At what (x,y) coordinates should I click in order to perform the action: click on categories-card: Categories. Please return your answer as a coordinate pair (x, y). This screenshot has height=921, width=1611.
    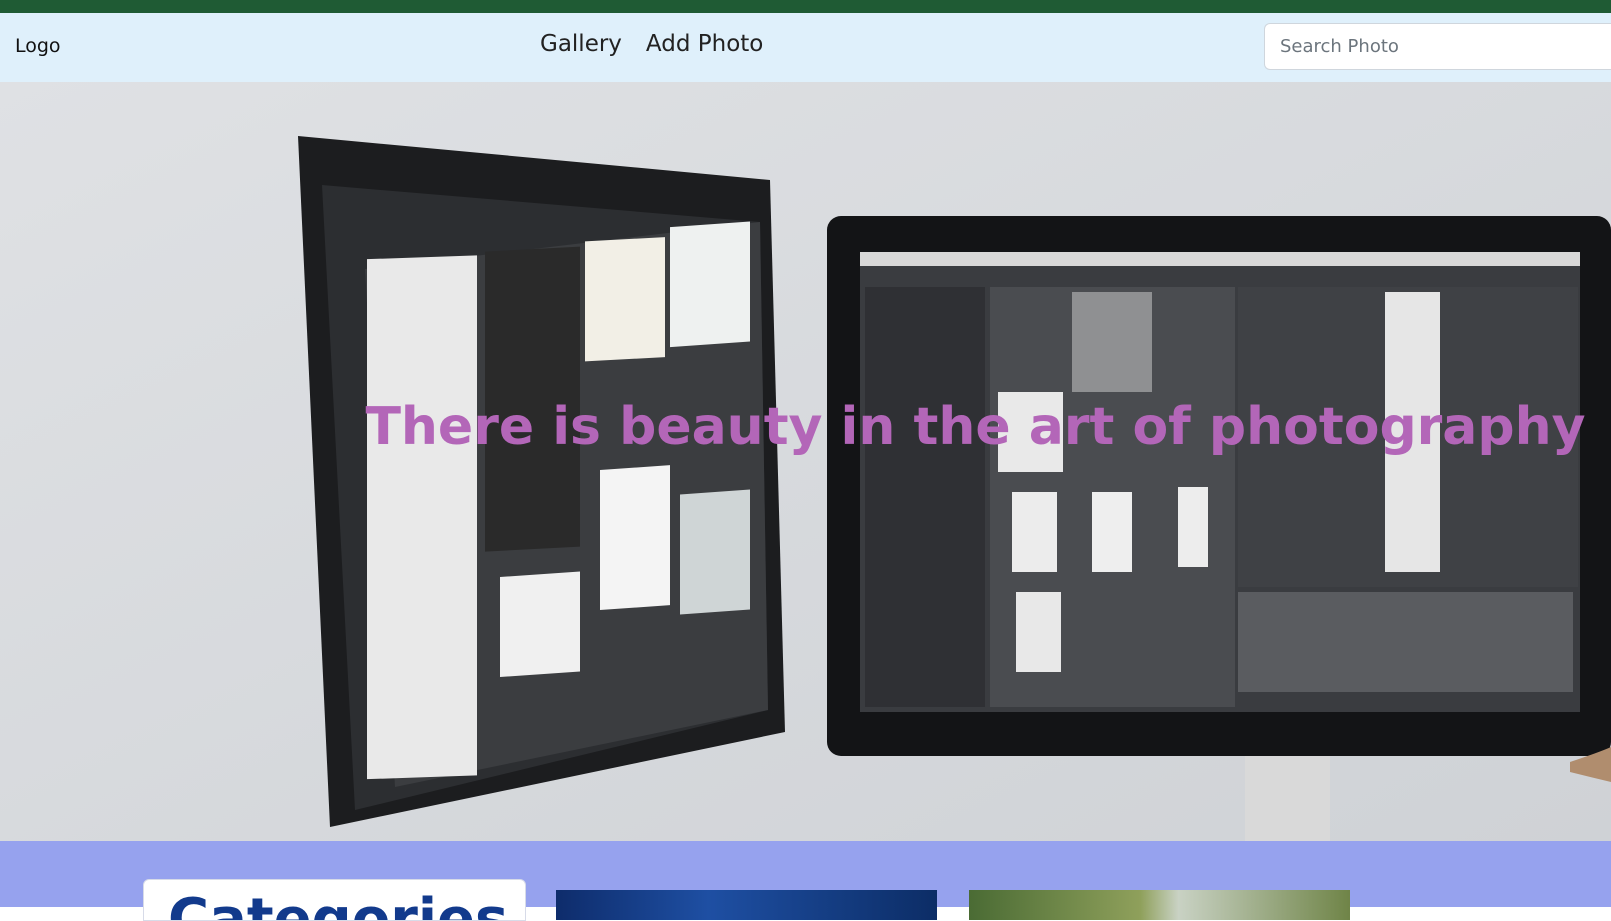
    Looking at the image, I should click on (334, 900).